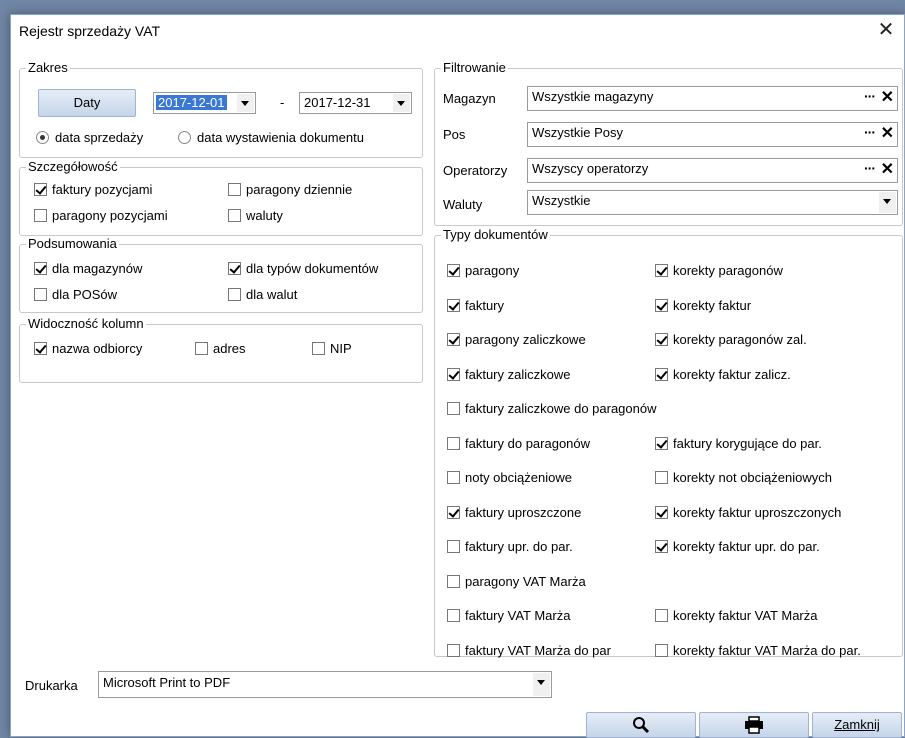 This screenshot has width=905, height=738. I want to click on typy-title: Typy dokumentów, so click(495, 235).